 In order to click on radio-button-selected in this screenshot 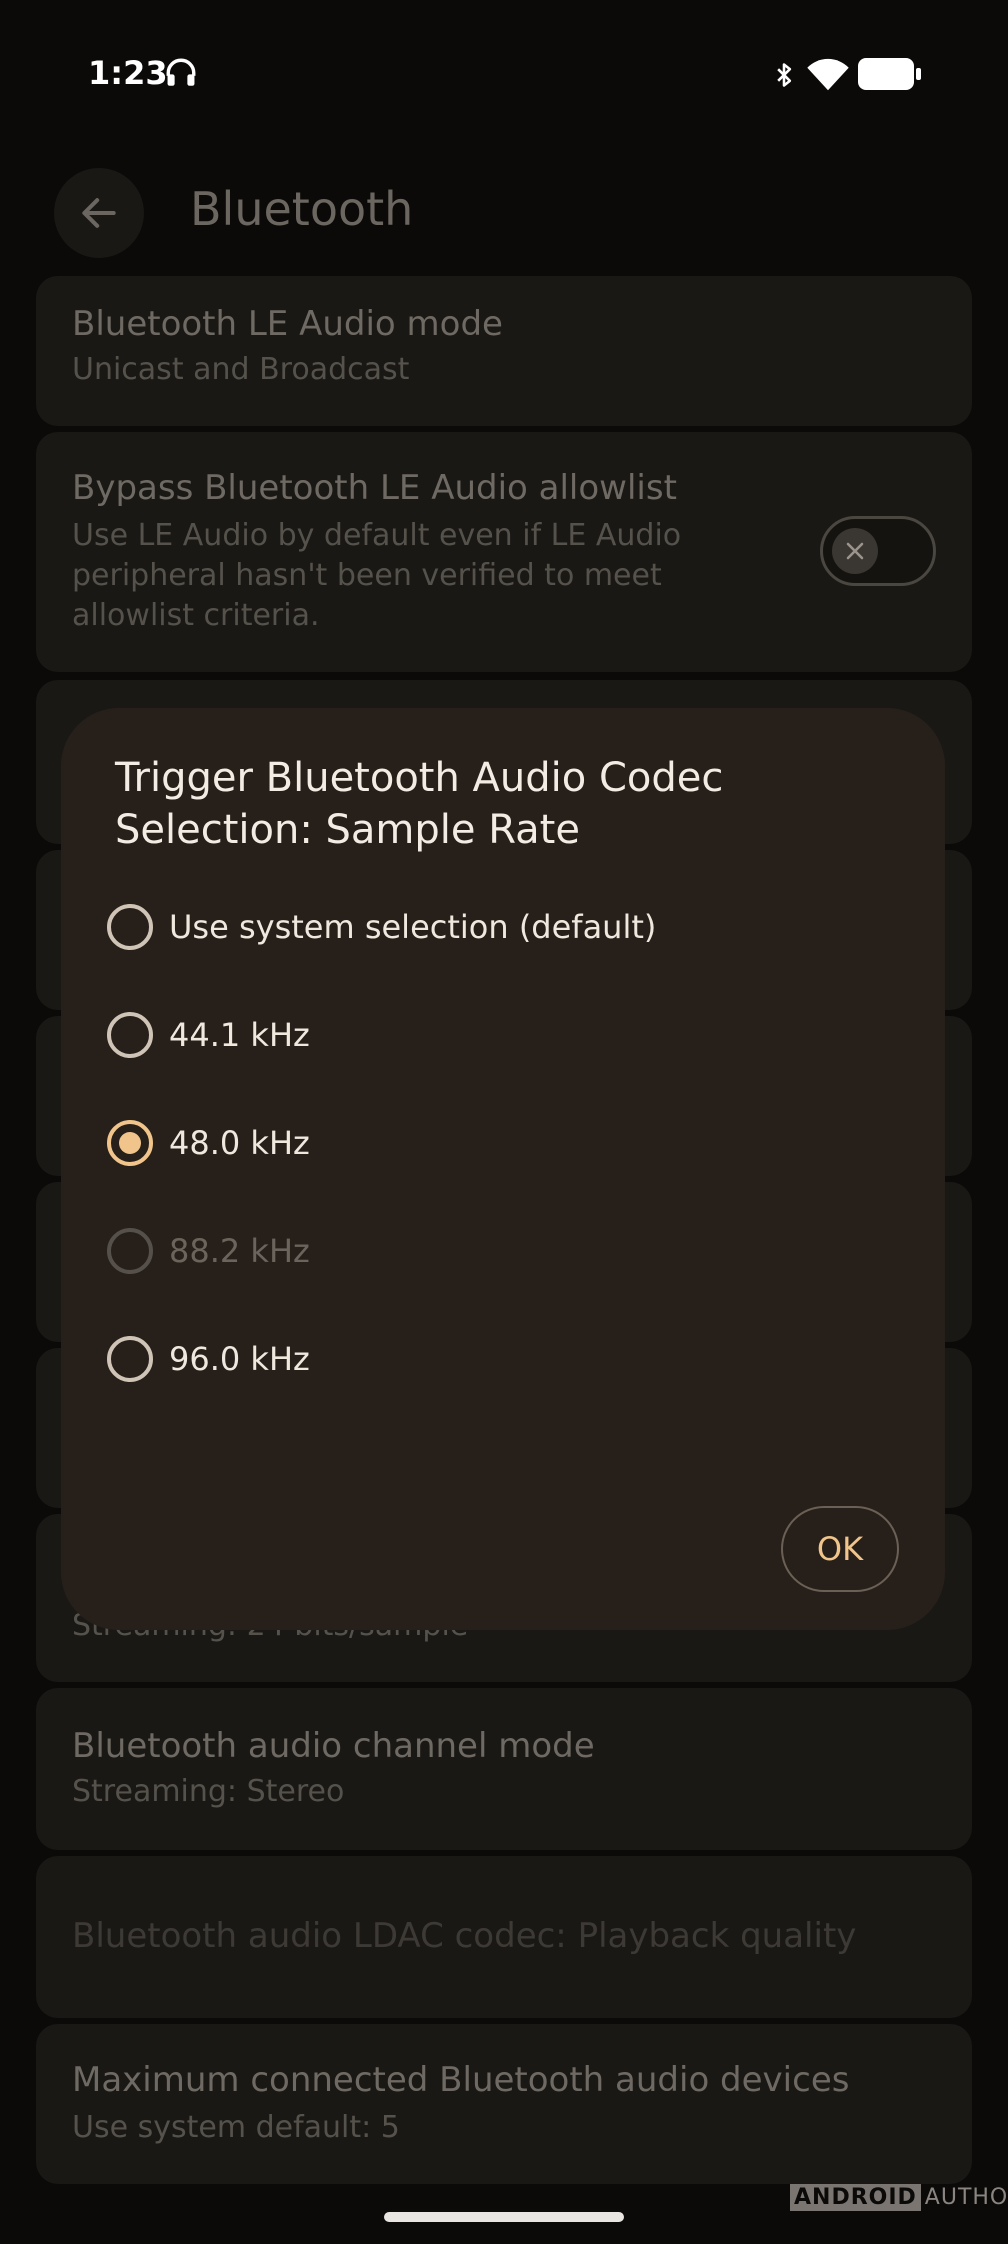, I will do `click(130, 1143)`.